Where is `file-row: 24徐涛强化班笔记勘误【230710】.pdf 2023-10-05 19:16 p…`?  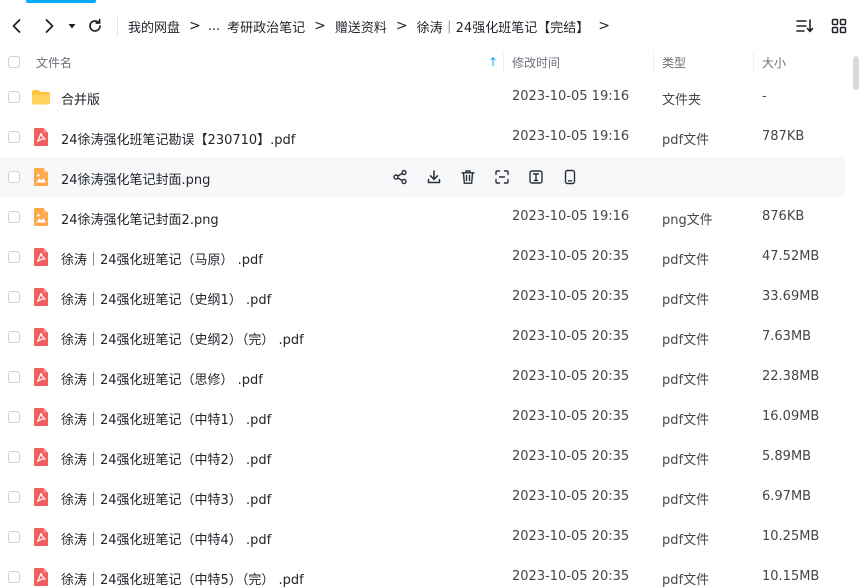
file-row: 24徐涛强化班笔记勘误【230710】.pdf 2023-10-05 19:16 p… is located at coordinates (422, 137).